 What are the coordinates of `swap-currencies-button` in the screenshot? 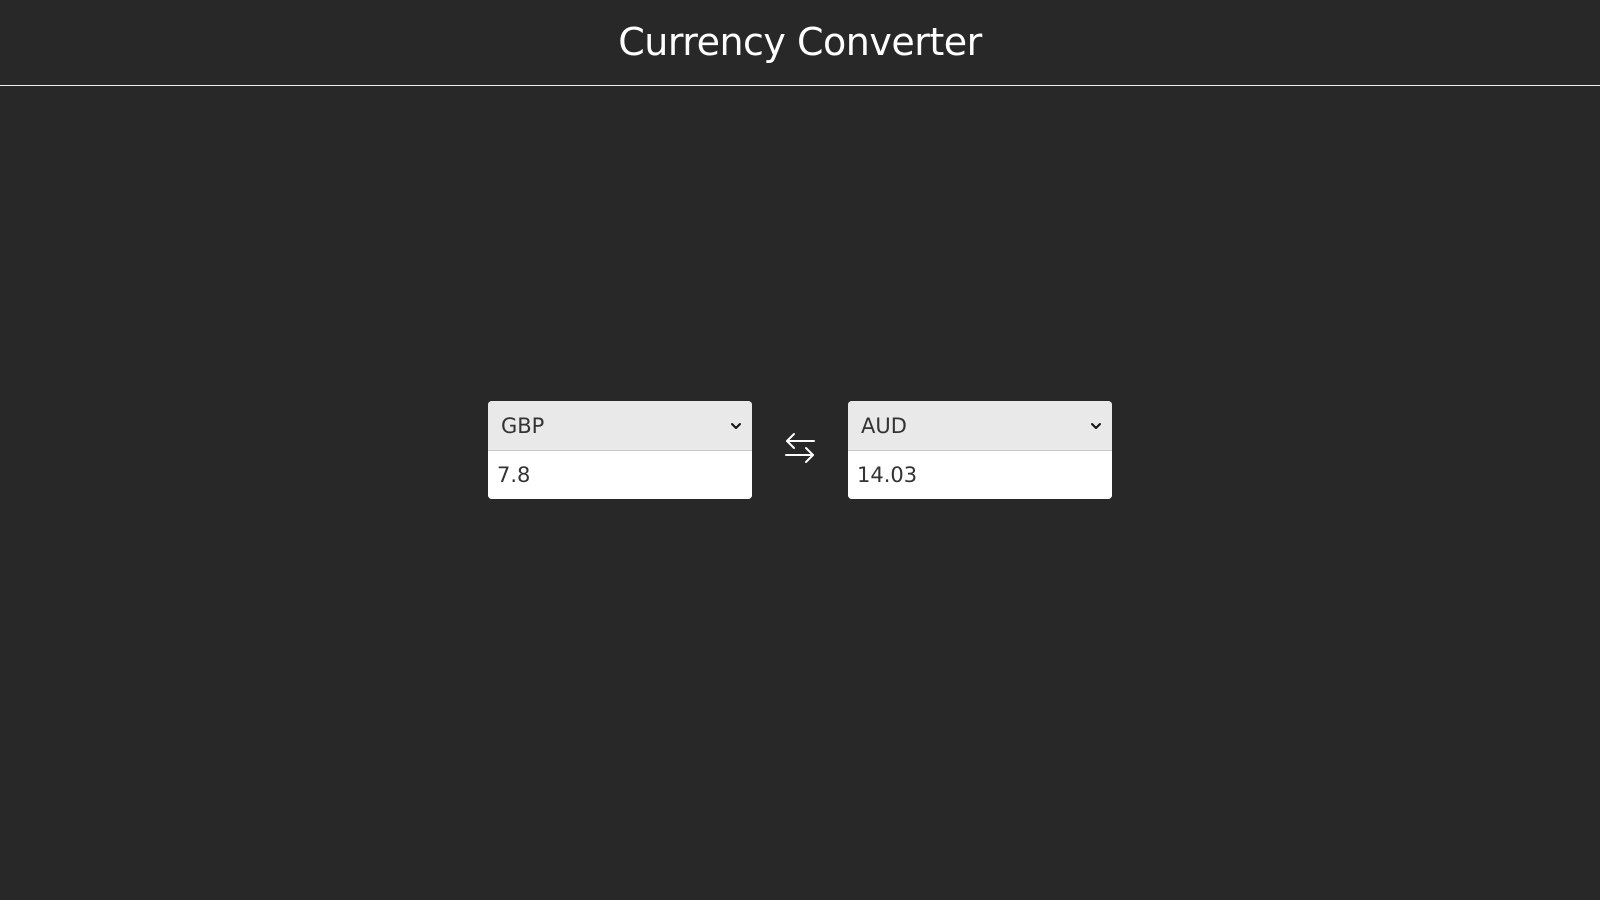 It's located at (800, 450).